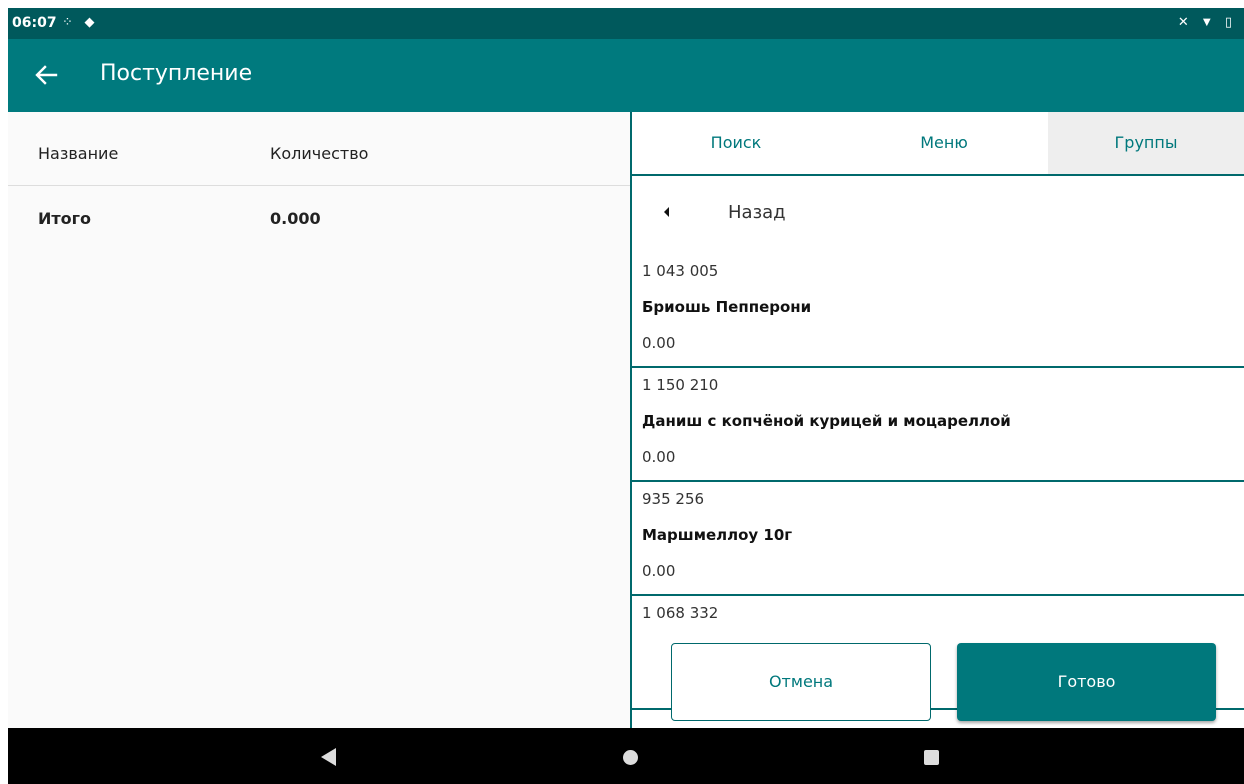 This screenshot has width=1244, height=784. Describe the element at coordinates (931, 757) in the screenshot. I see `nav-recents-icon` at that location.